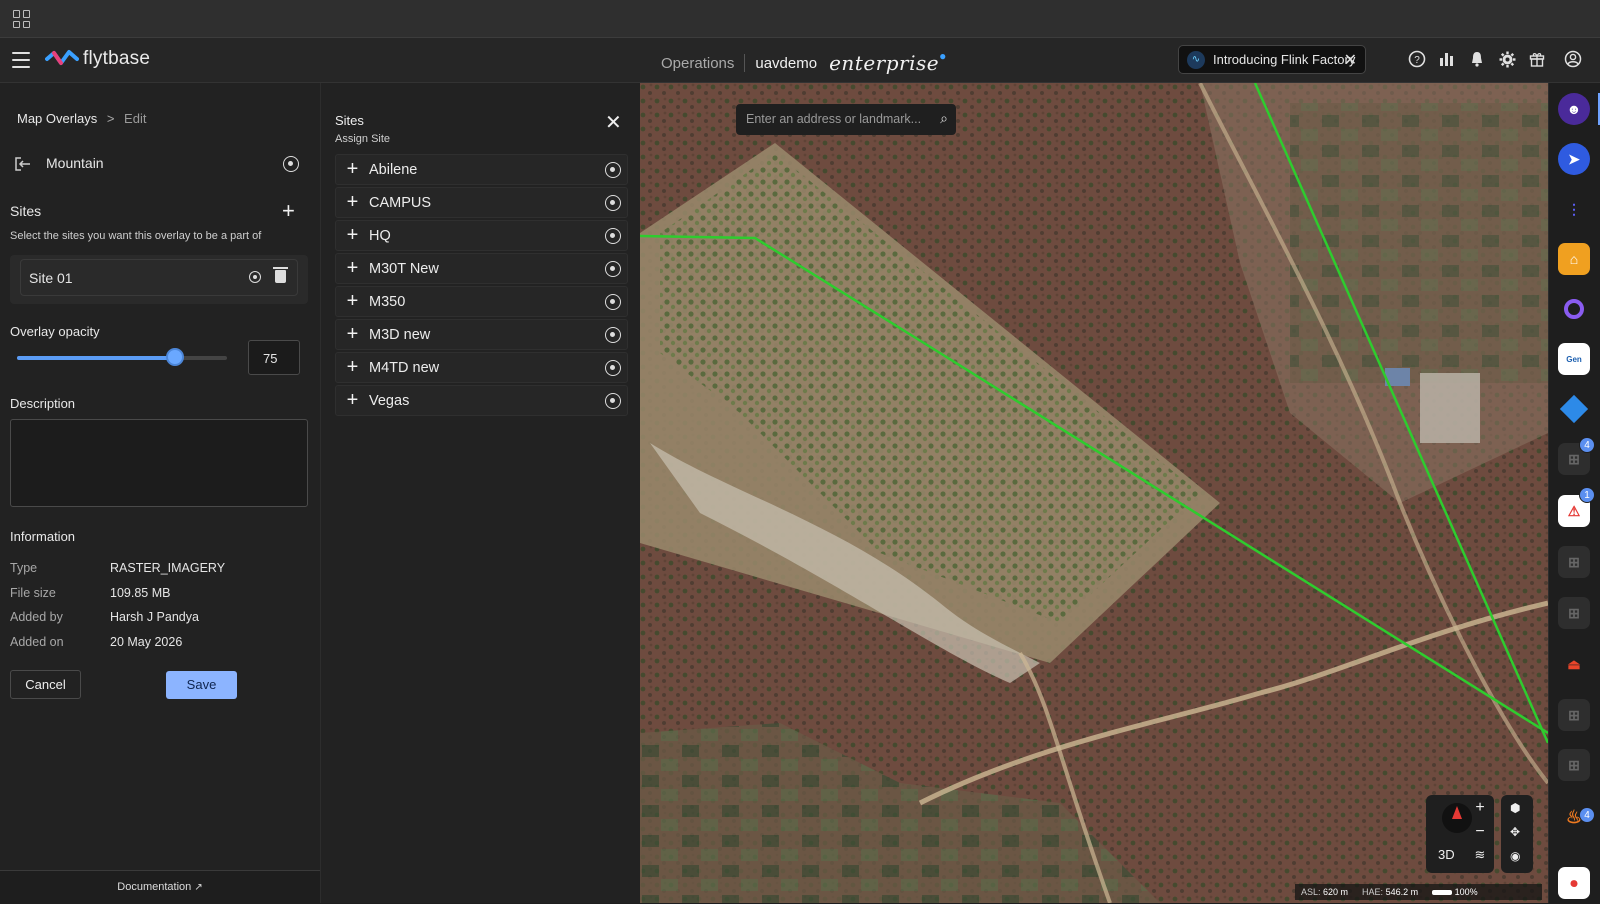 The image size is (1600, 904). Describe the element at coordinates (33, 593) in the screenshot. I see `info-key: File size` at that location.